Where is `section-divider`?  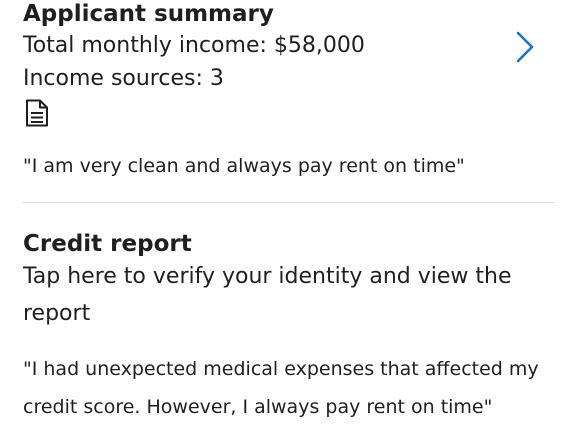 section-divider is located at coordinates (288, 202).